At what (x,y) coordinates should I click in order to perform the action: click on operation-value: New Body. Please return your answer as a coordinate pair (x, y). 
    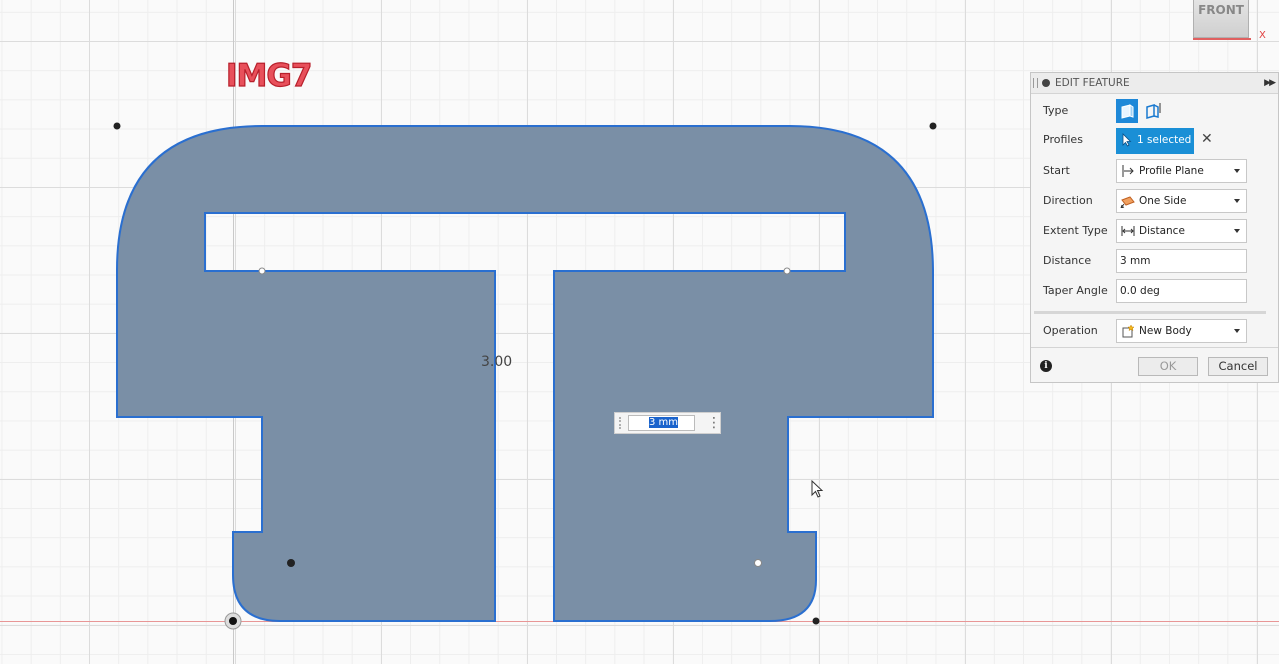
    Looking at the image, I should click on (1165, 331).